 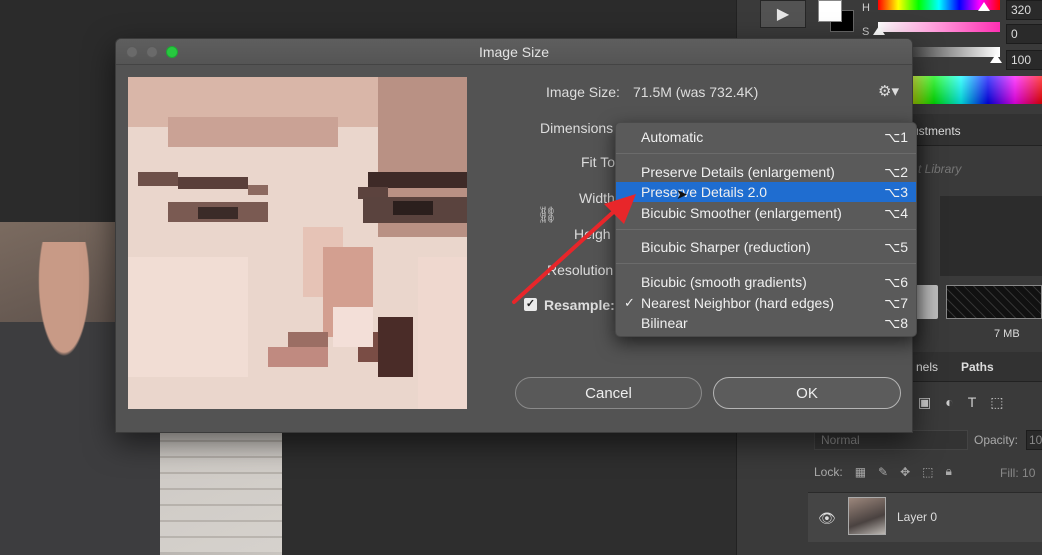 What do you see at coordinates (577, 128) in the screenshot?
I see `dimensions-label: Dimensions` at bounding box center [577, 128].